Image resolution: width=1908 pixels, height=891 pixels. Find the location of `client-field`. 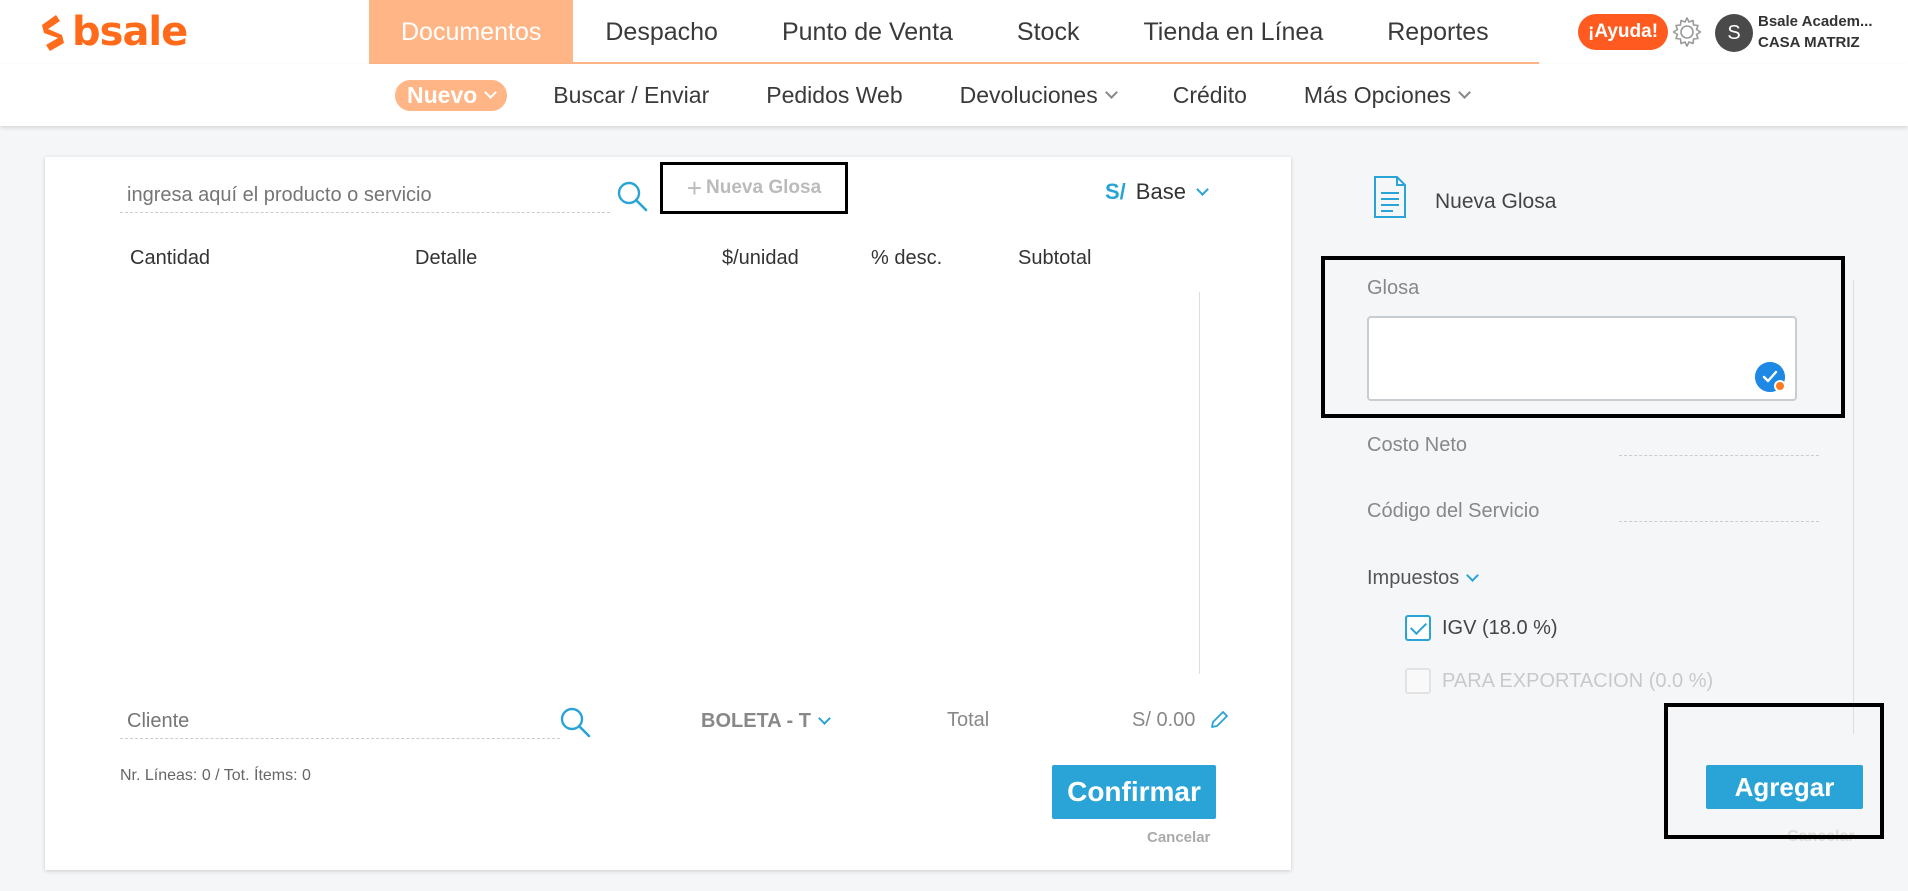

client-field is located at coordinates (340, 722).